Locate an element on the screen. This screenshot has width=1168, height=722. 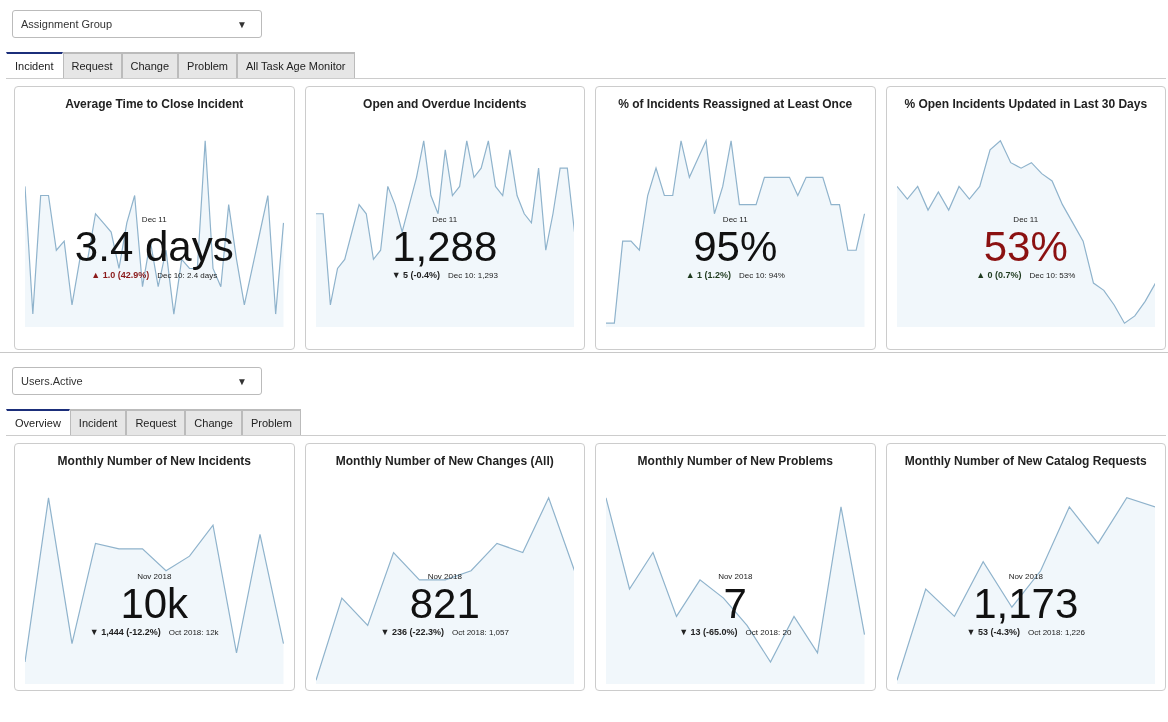
card-title: % Open Incidents Updated in Last 30 Days is located at coordinates (1026, 103).